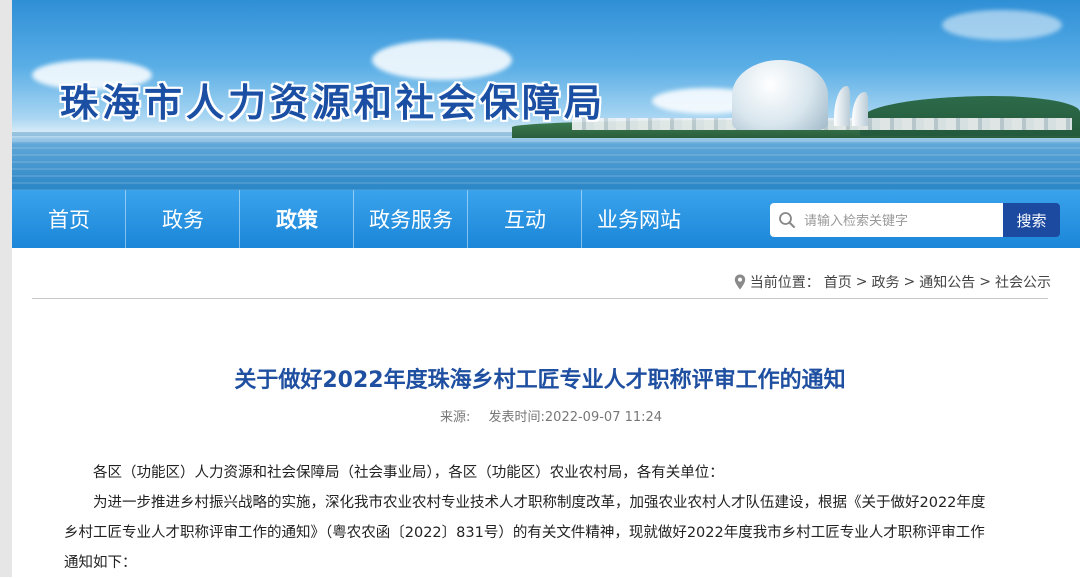 The height and width of the screenshot is (578, 1080). Describe the element at coordinates (69, 219) in the screenshot. I see `nav-item-home: 首页` at that location.